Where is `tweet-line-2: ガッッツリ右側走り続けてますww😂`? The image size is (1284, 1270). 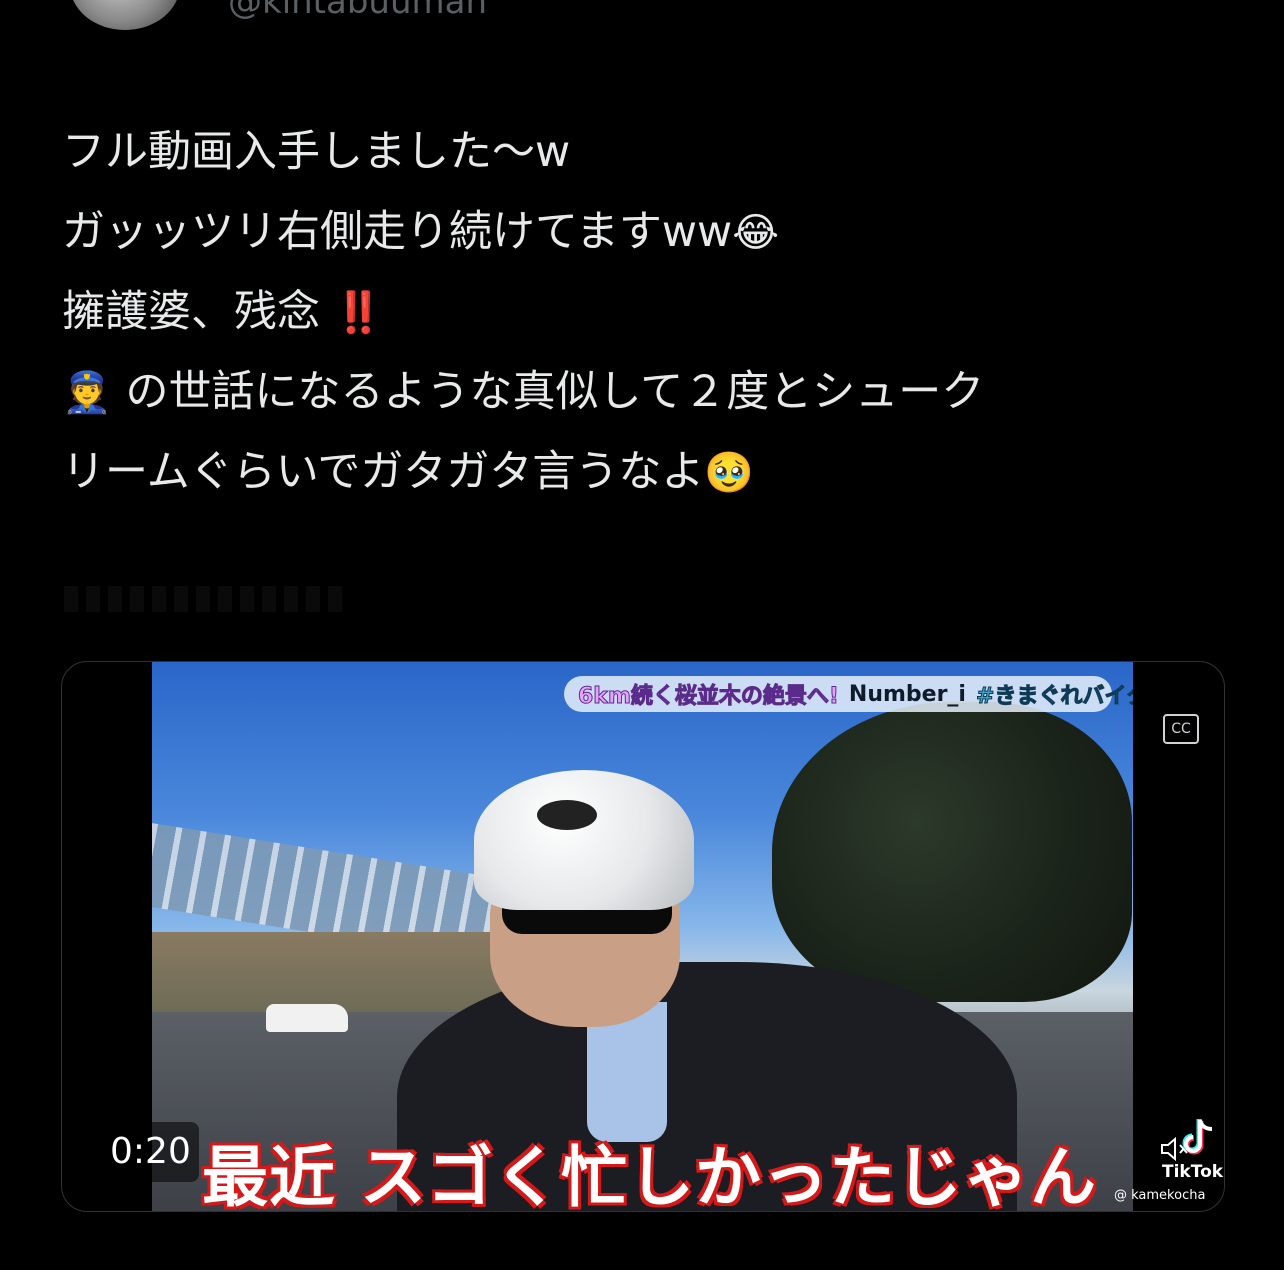
tweet-line-2: ガッッツリ右側走り続けてますww😂 is located at coordinates (420, 232).